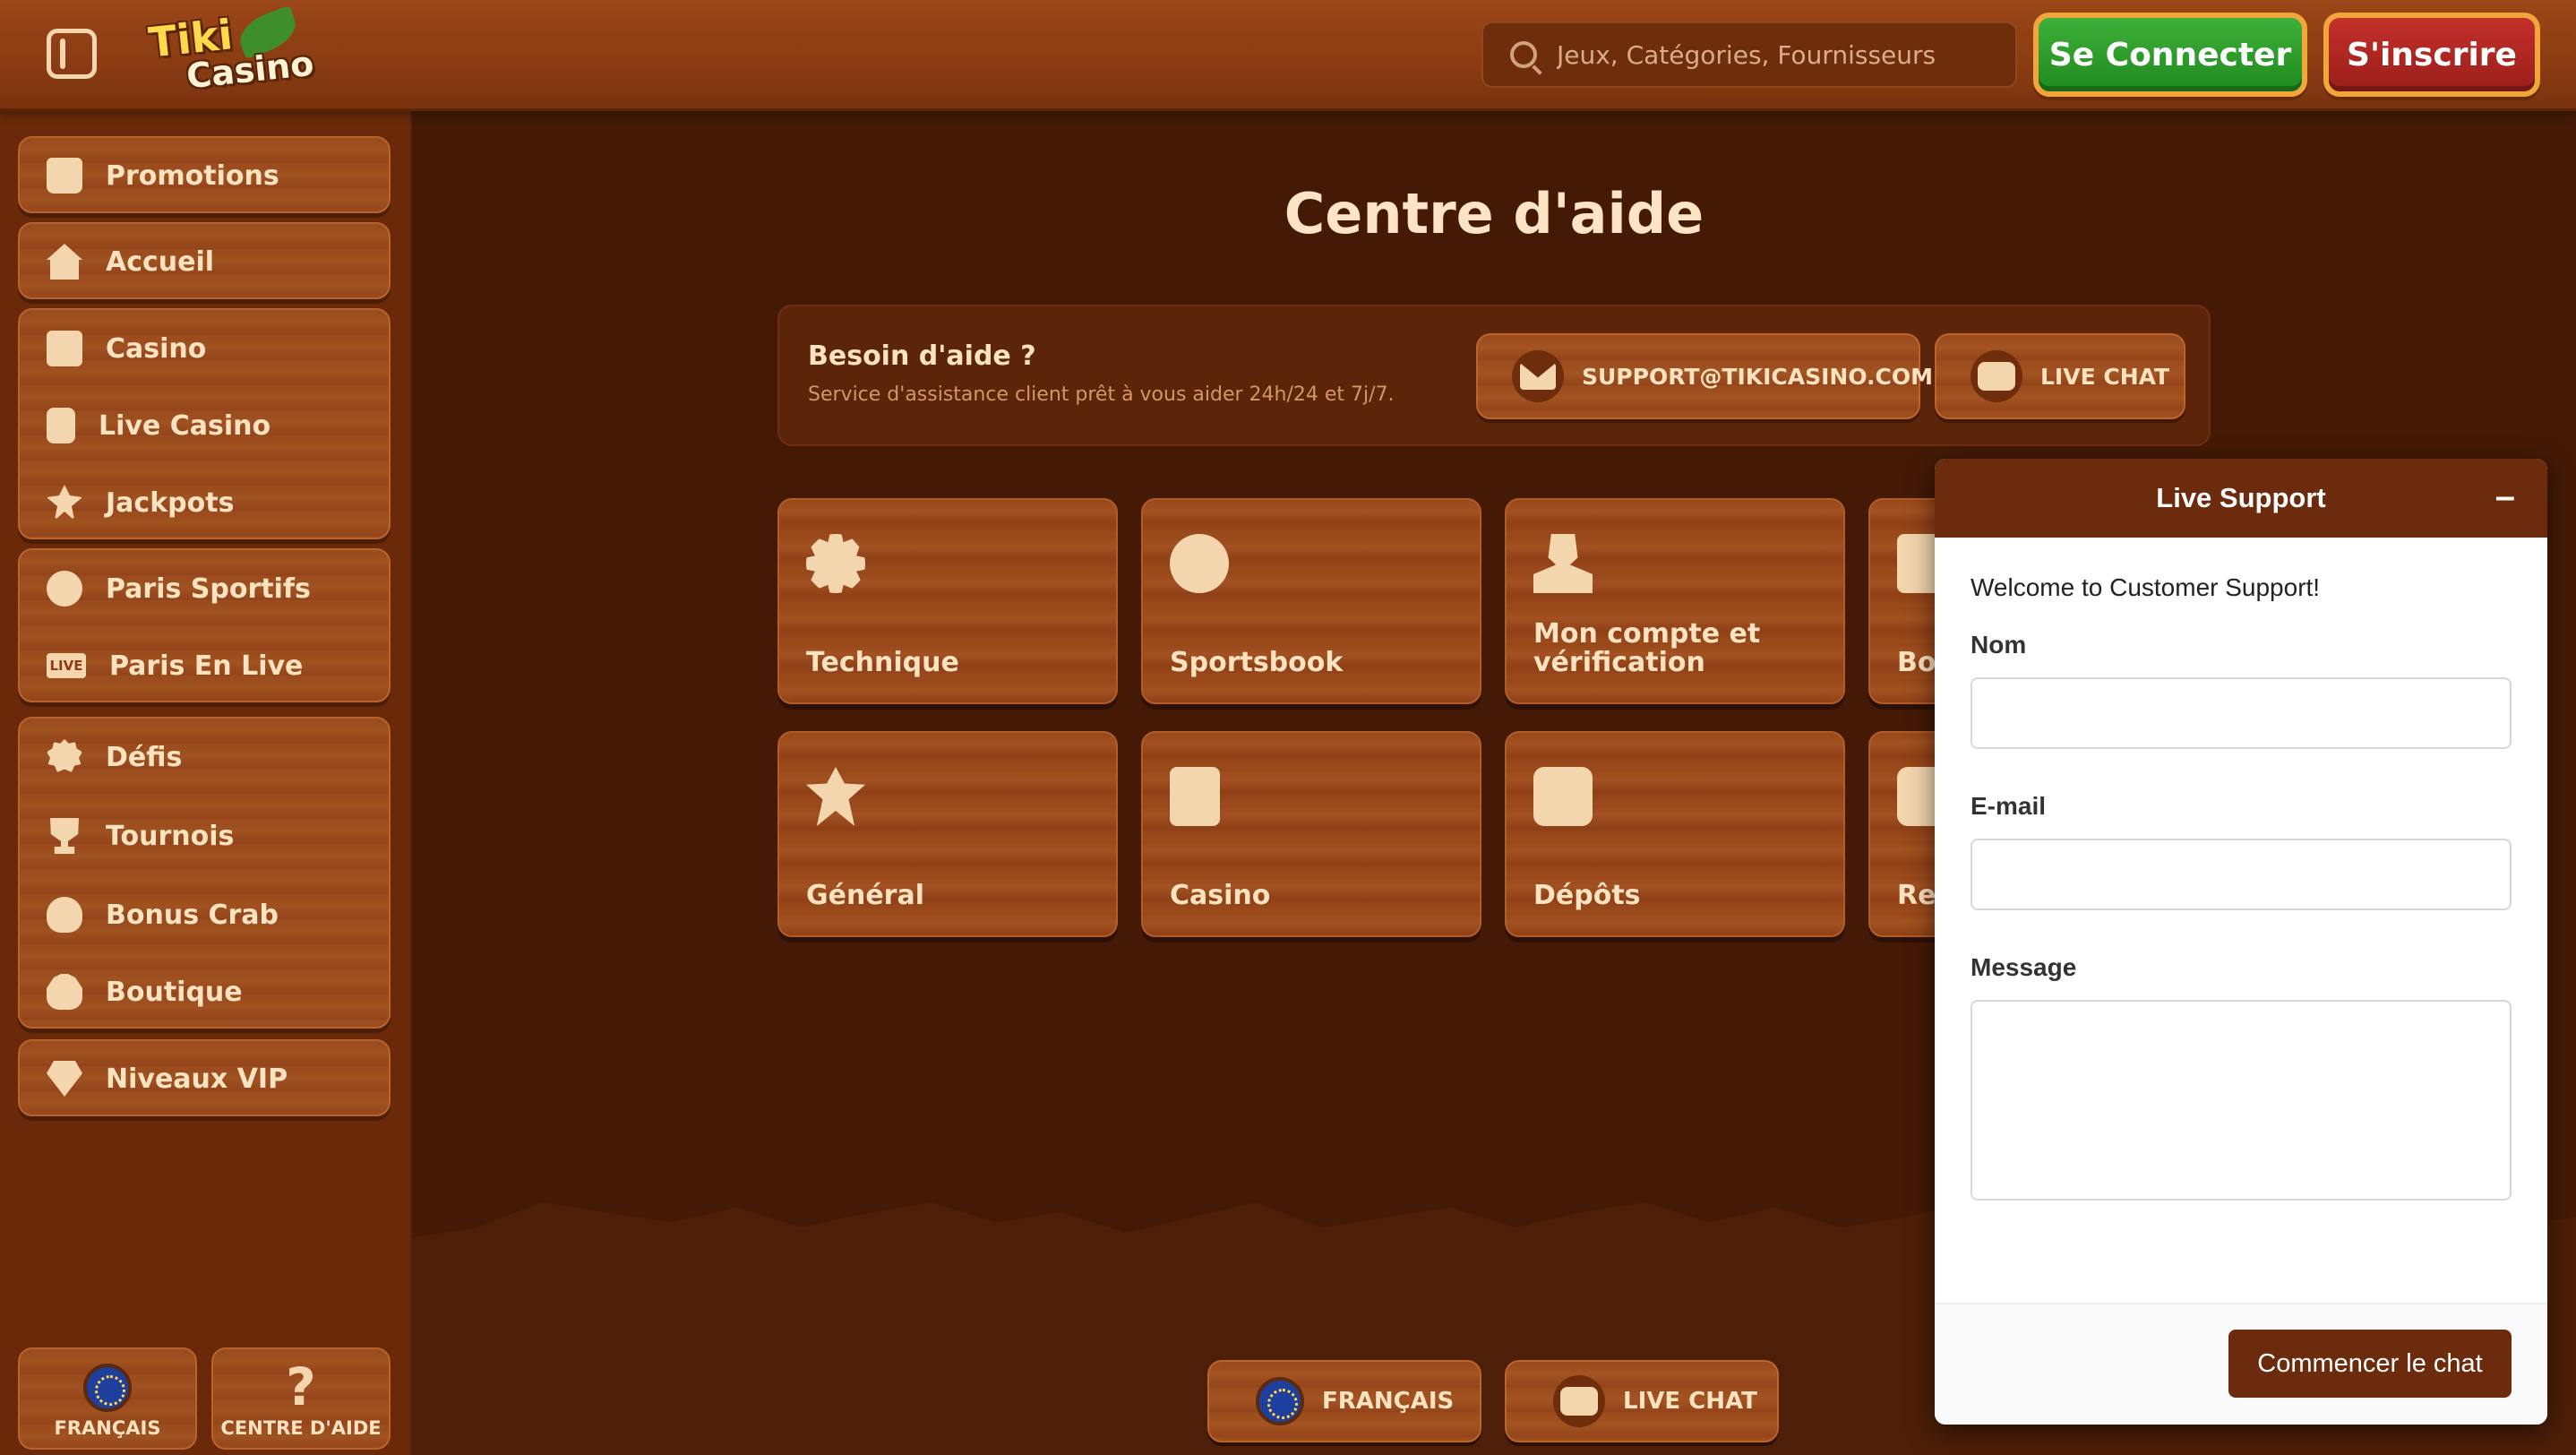  What do you see at coordinates (865, 895) in the screenshot?
I see `category-label: Général` at bounding box center [865, 895].